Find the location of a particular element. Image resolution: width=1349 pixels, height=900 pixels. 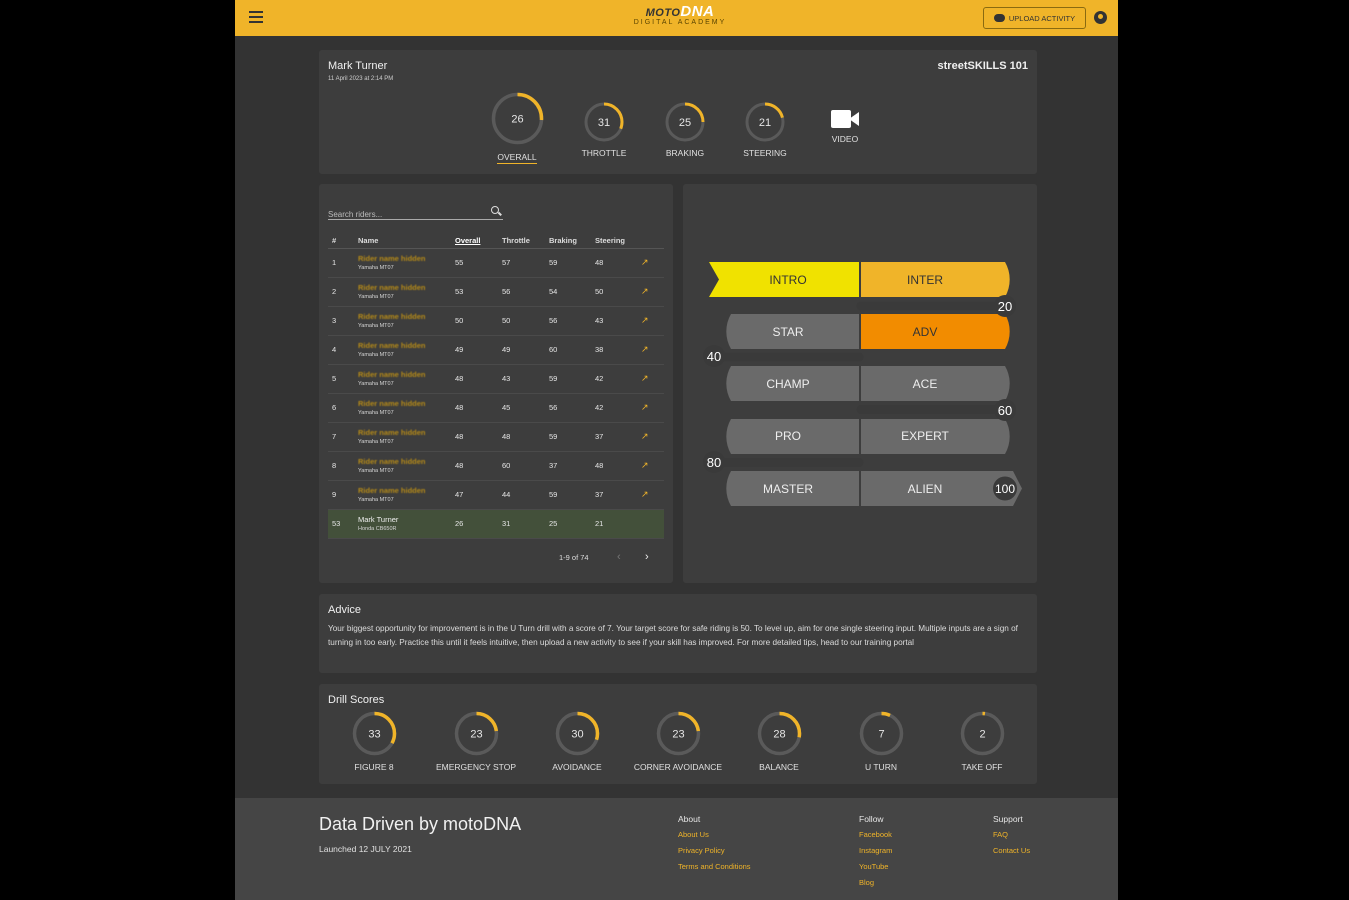

footer-link-contact: Contact Us is located at coordinates (1011, 854).